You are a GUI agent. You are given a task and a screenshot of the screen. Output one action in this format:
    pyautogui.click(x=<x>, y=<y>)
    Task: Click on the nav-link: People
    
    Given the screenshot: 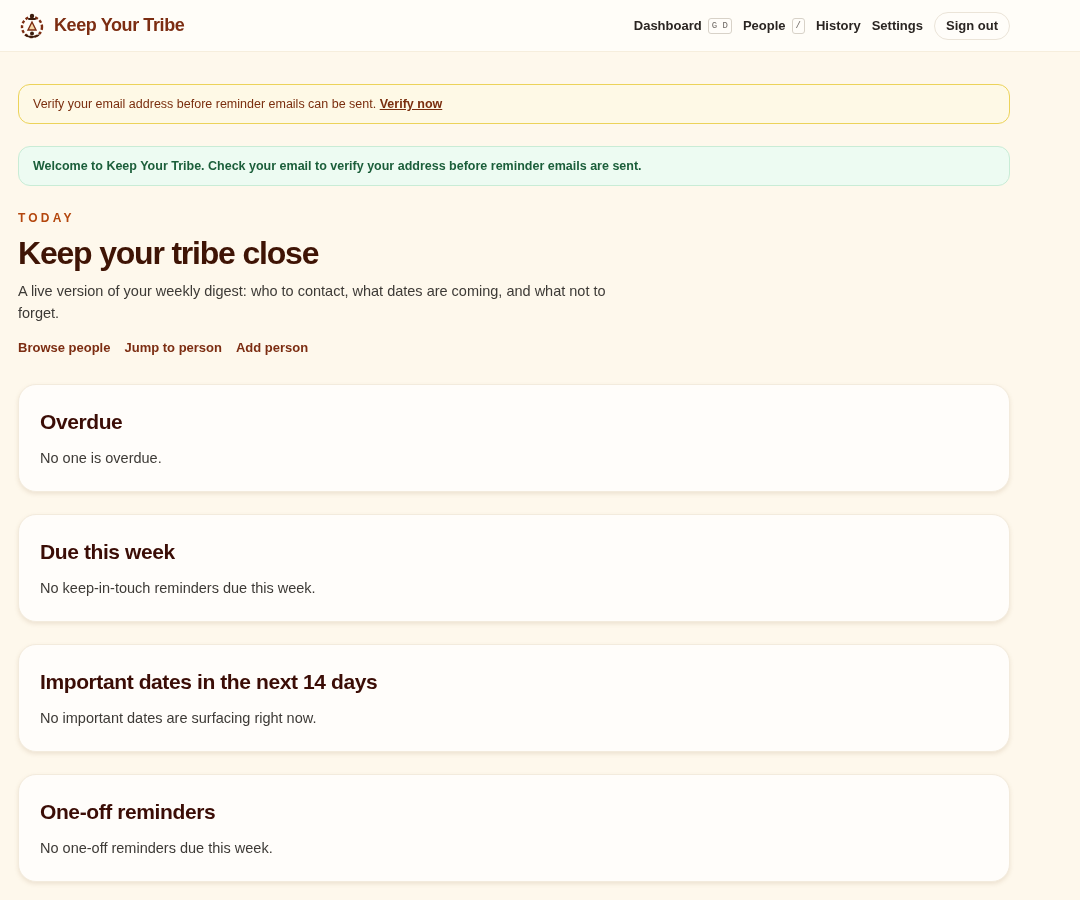 What is the action you would take?
    pyautogui.click(x=764, y=25)
    